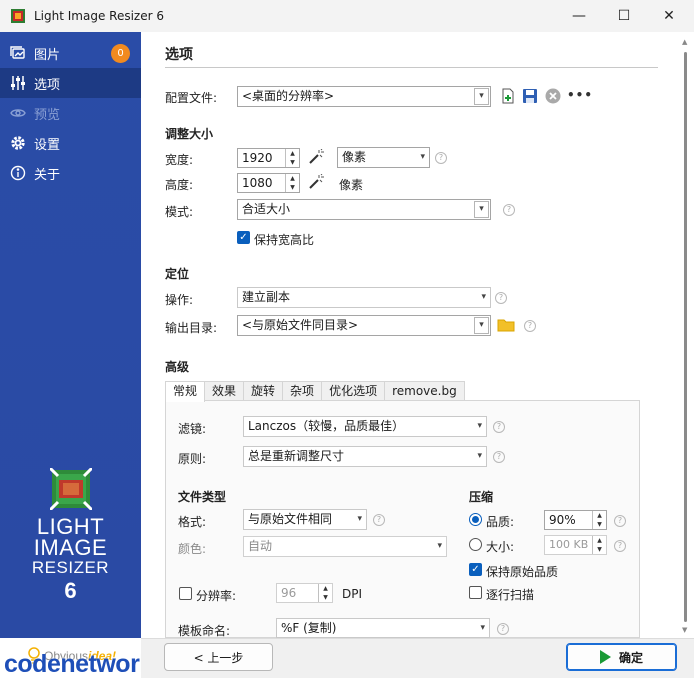 The width and height of the screenshot is (694, 678). I want to click on scroll-up-icon: ▲, so click(684, 42).